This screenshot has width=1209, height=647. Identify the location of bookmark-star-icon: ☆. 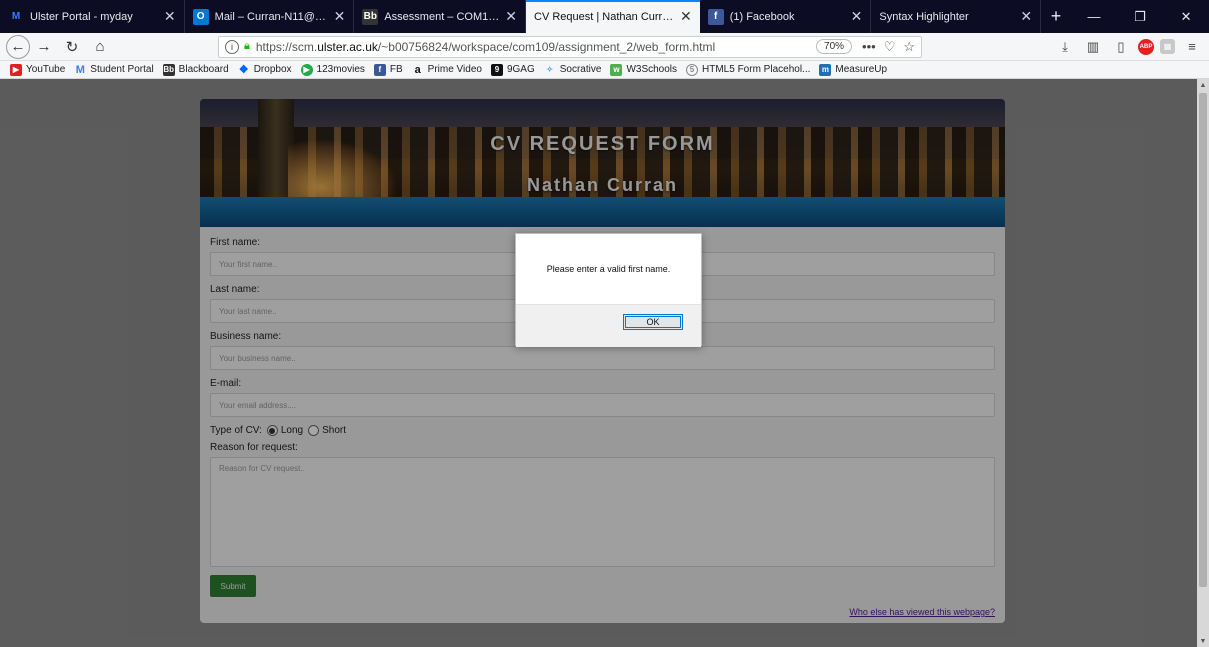
(909, 47).